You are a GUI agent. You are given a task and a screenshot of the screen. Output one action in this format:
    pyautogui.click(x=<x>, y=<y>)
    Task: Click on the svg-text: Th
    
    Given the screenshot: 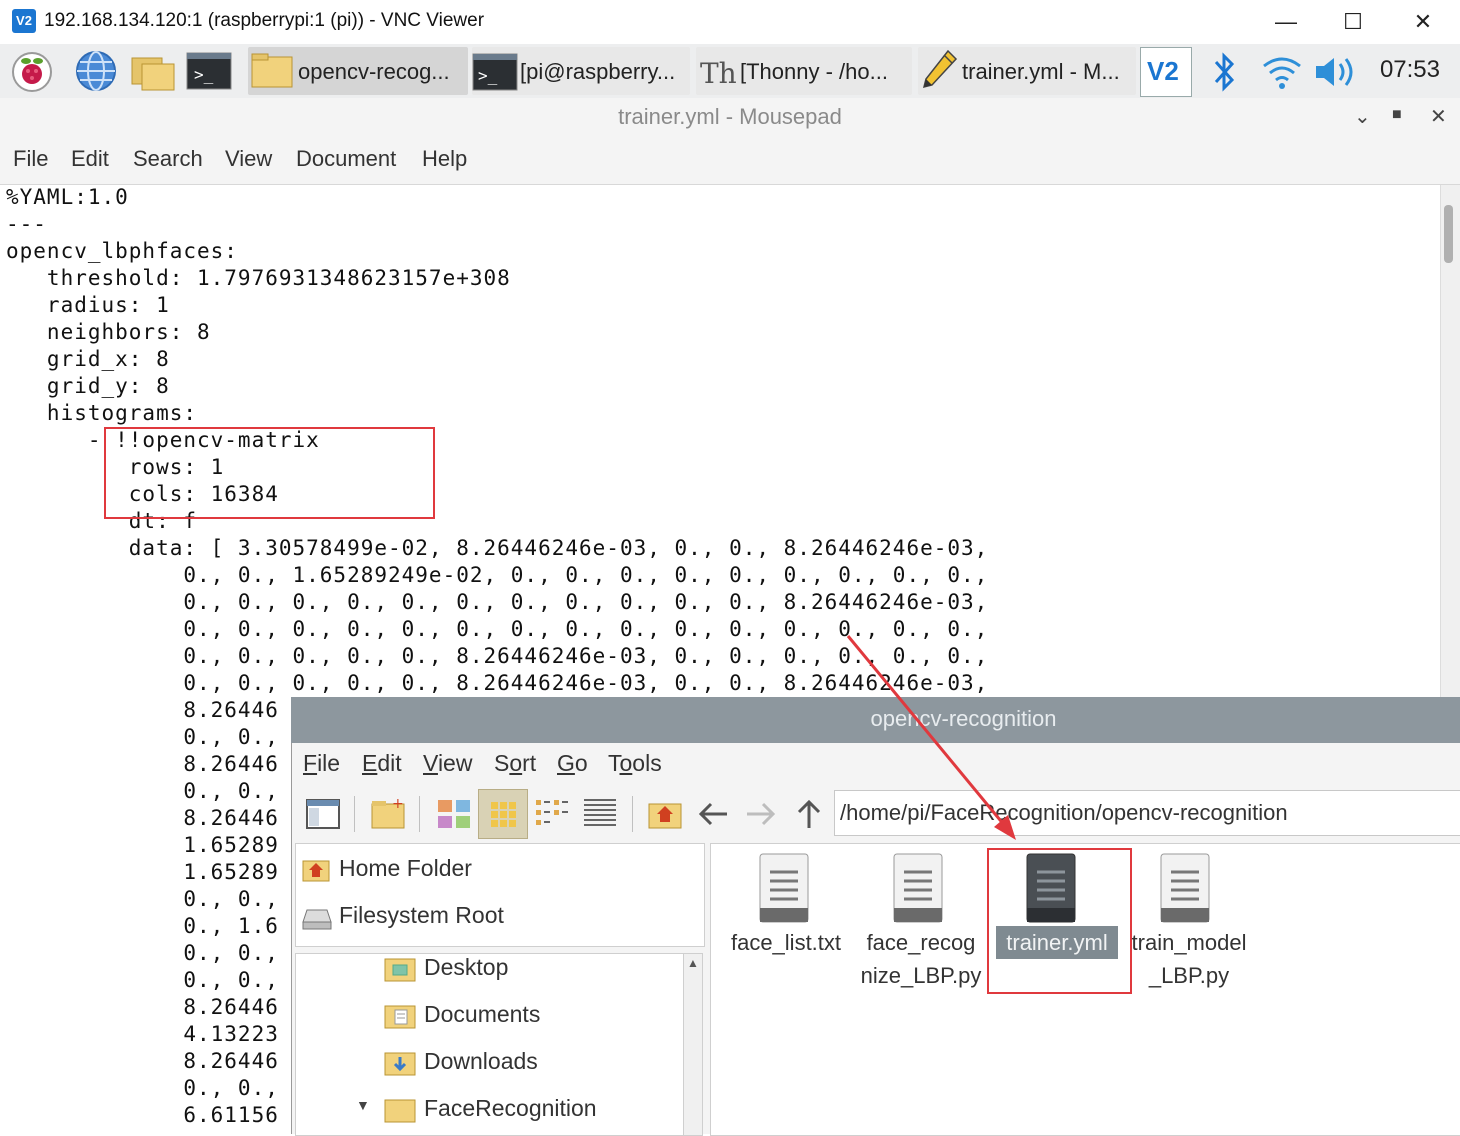 What is the action you would take?
    pyautogui.click(x=718, y=73)
    